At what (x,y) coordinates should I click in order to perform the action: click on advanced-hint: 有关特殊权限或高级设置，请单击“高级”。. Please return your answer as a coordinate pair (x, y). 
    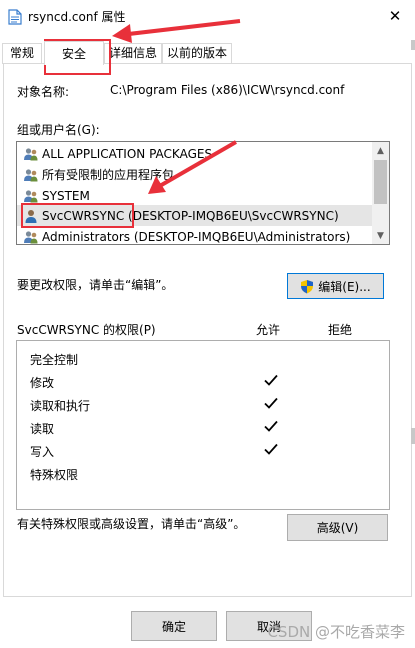
    Looking at the image, I should click on (131, 524).